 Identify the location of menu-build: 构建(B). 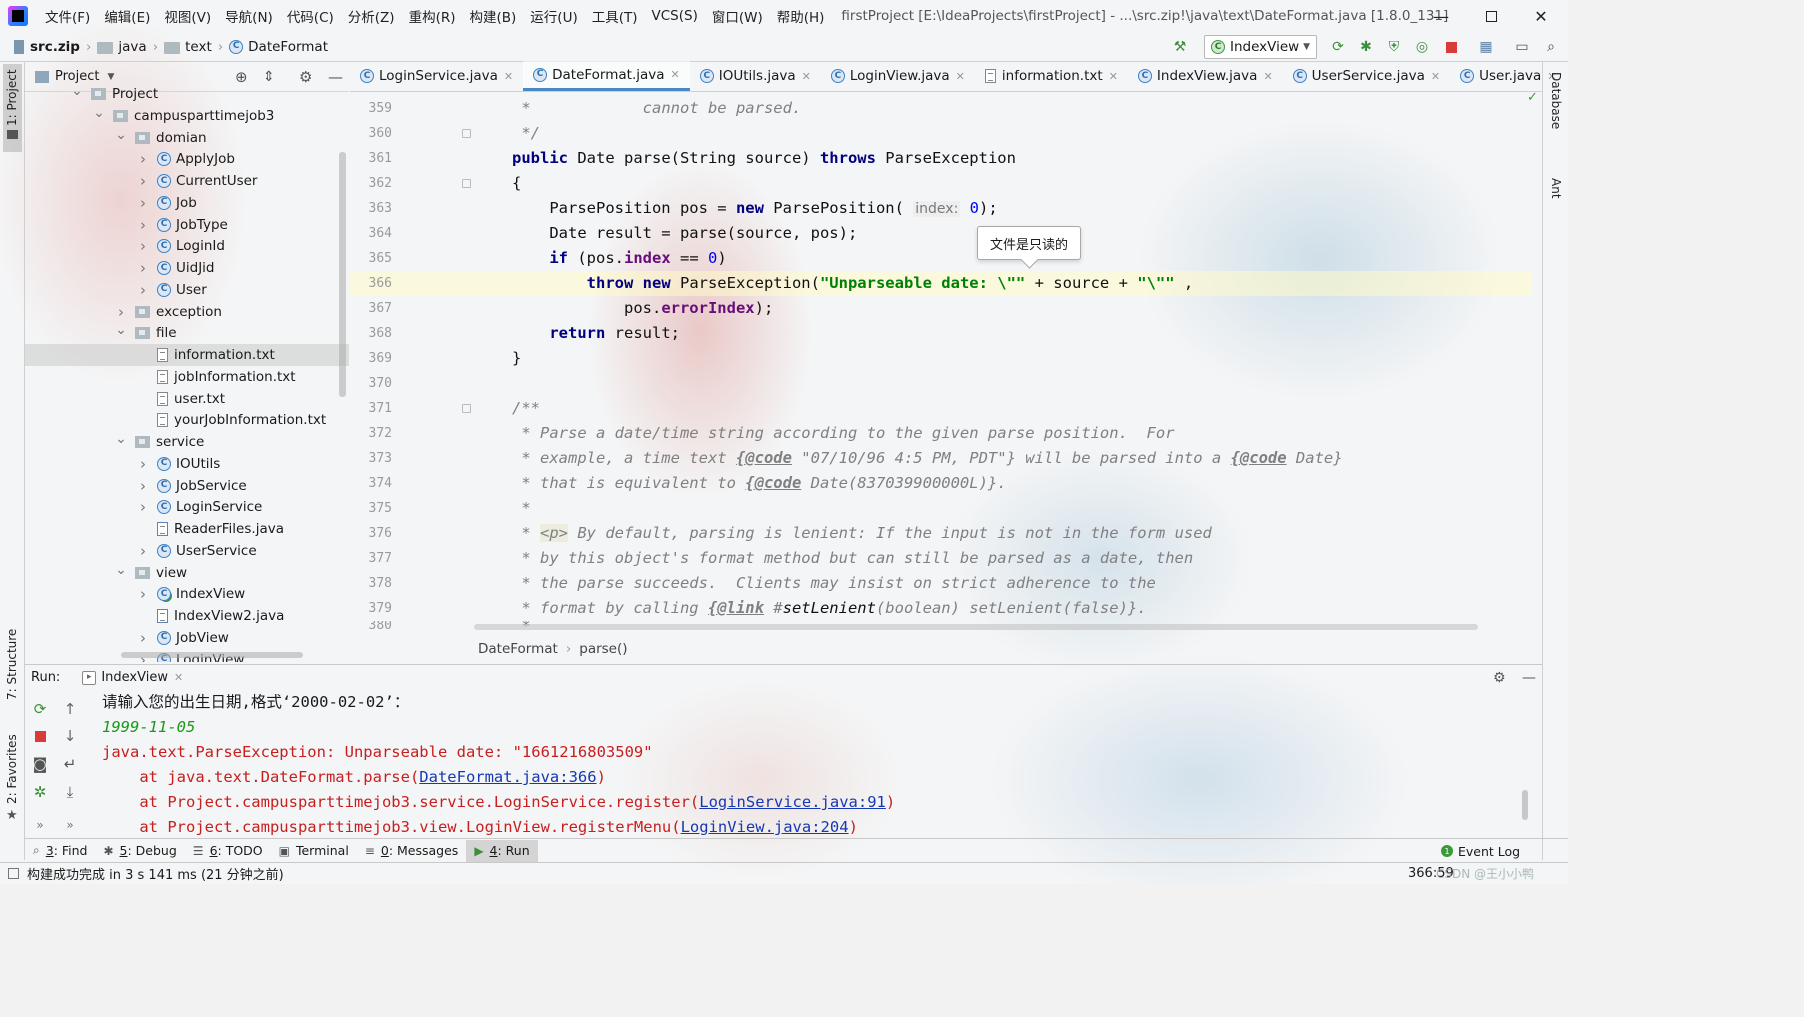
(493, 16).